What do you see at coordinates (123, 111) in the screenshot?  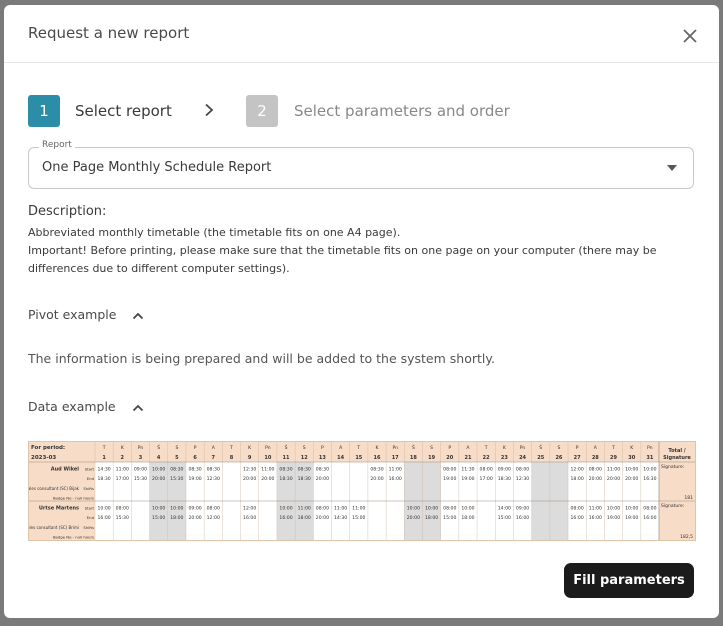 I see `step-1-label: Select report` at bounding box center [123, 111].